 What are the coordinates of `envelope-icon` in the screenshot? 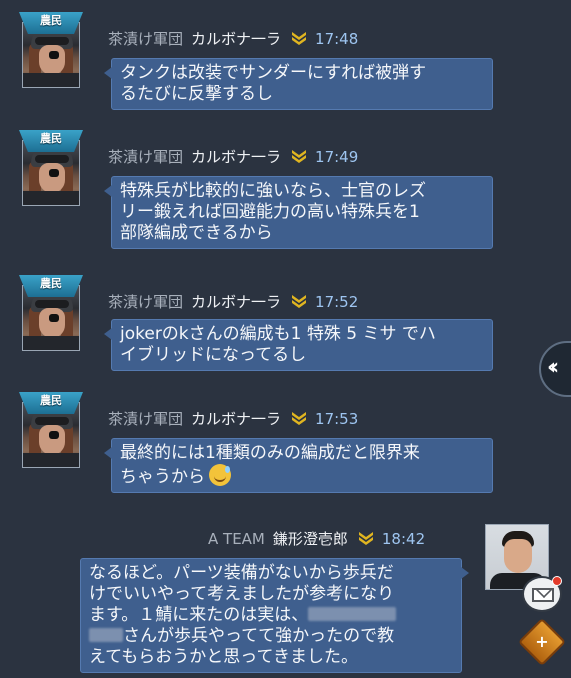 It's located at (543, 595).